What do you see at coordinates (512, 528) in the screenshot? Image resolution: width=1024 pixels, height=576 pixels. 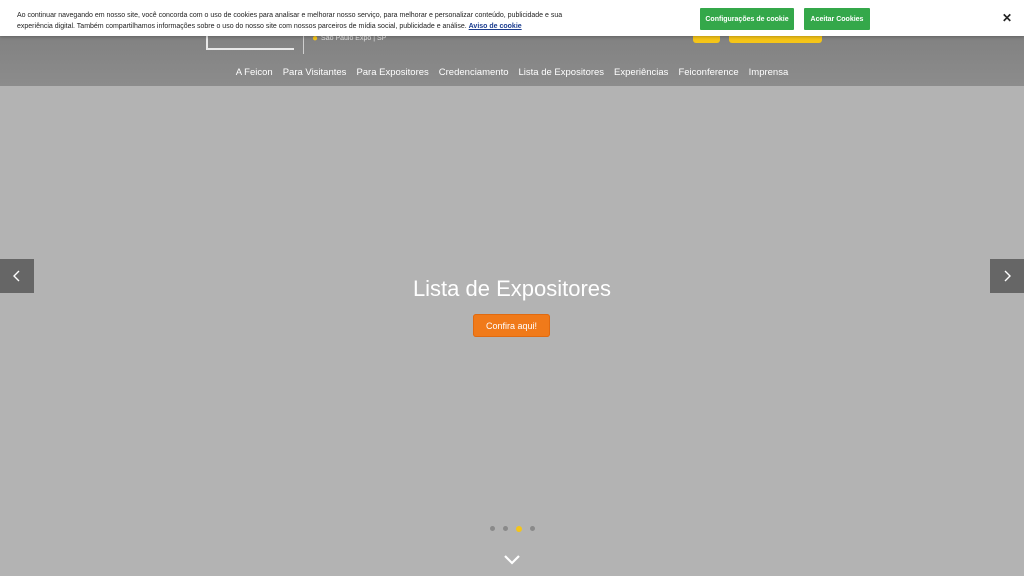 I see `slider-dots` at bounding box center [512, 528].